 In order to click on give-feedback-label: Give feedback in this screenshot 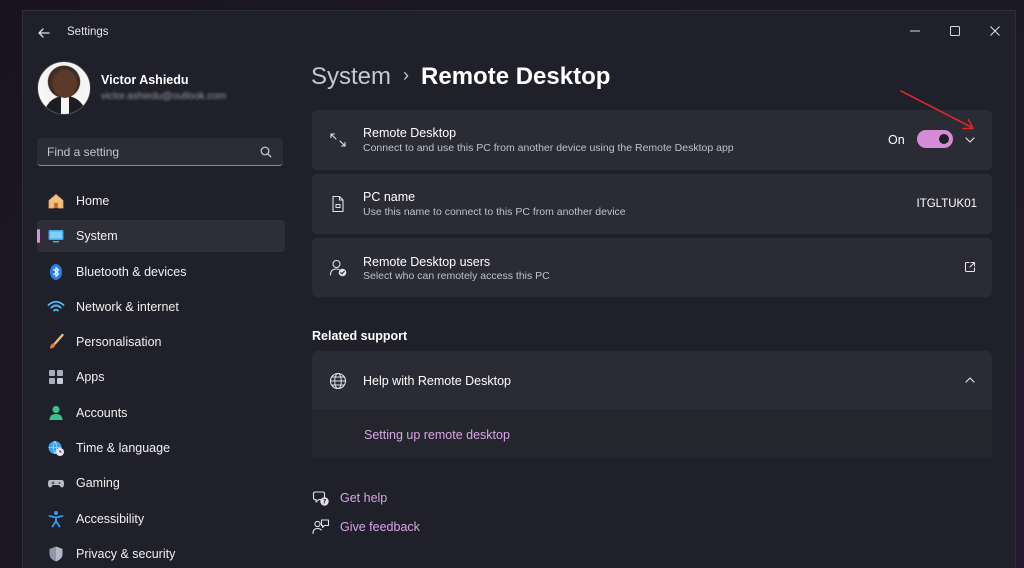, I will do `click(380, 527)`.